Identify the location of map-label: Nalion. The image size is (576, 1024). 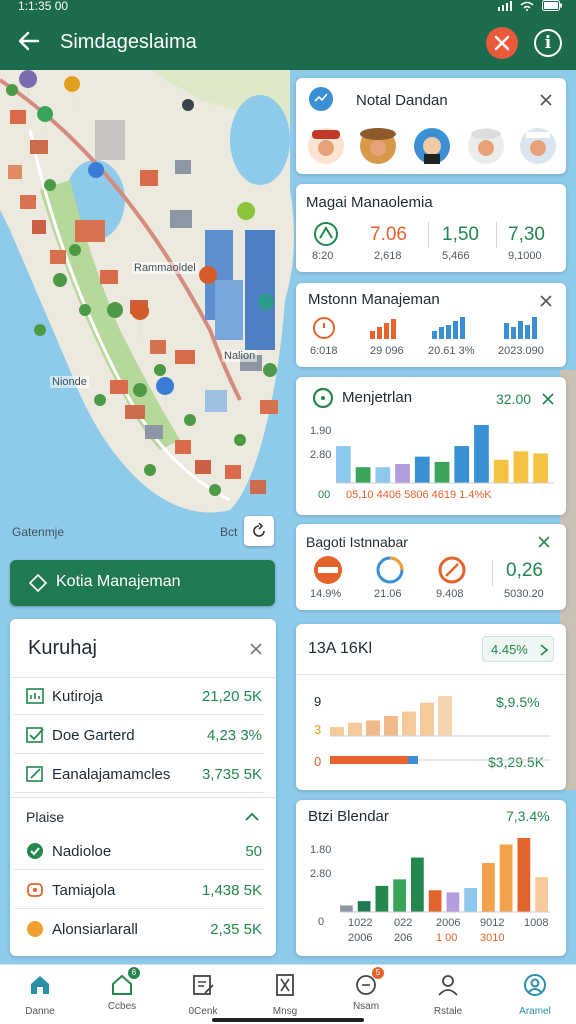
(240, 356).